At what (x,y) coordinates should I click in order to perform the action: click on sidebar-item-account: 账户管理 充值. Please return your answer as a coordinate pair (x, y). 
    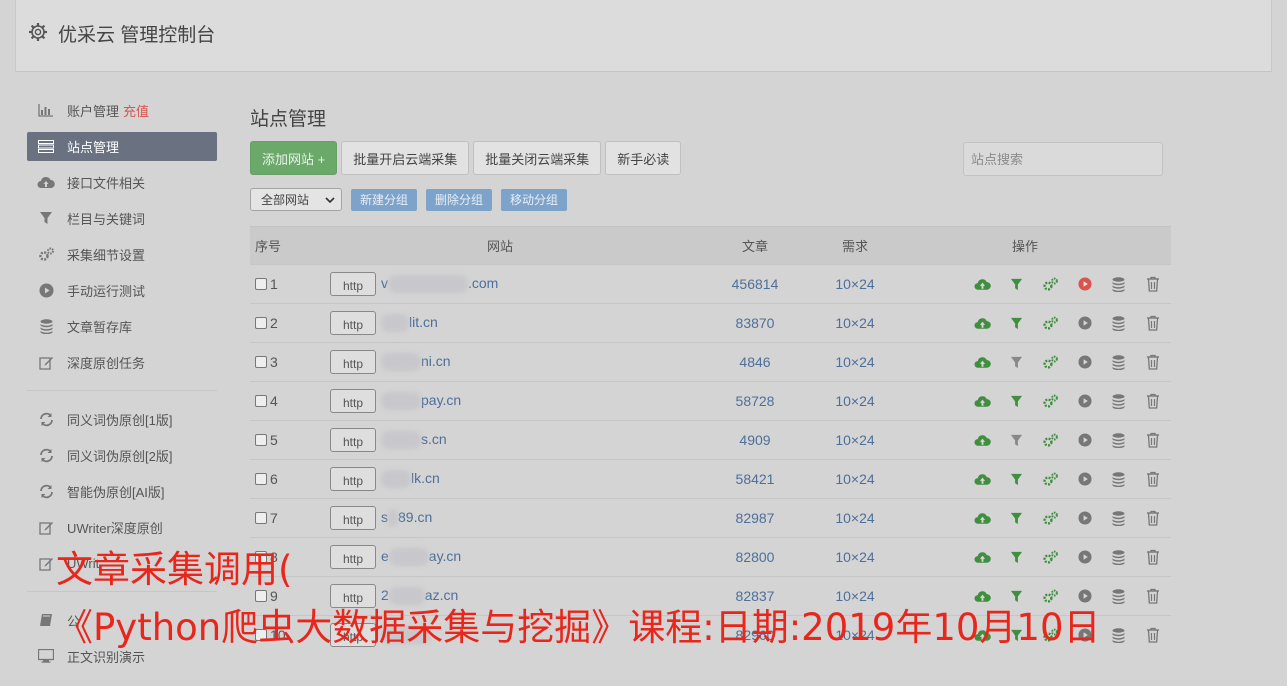
    Looking at the image, I should click on (122, 110).